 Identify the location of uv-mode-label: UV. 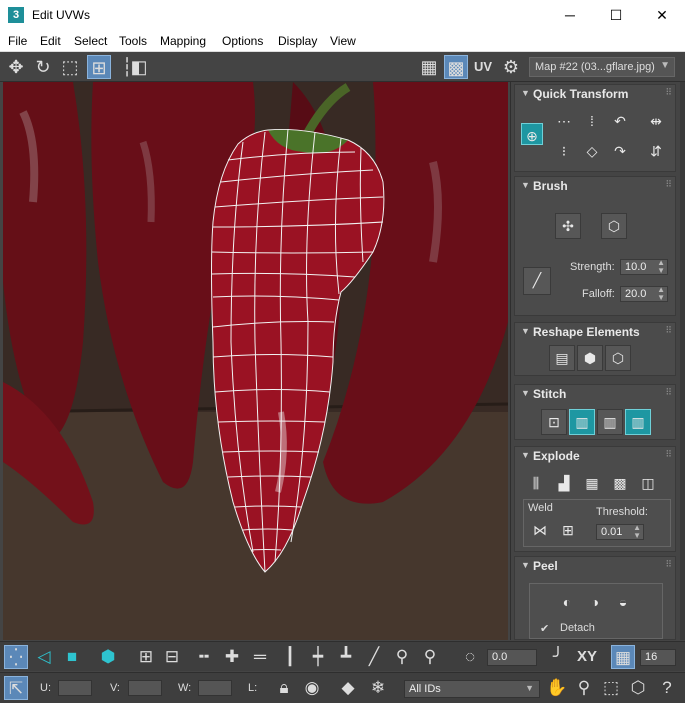
(483, 67).